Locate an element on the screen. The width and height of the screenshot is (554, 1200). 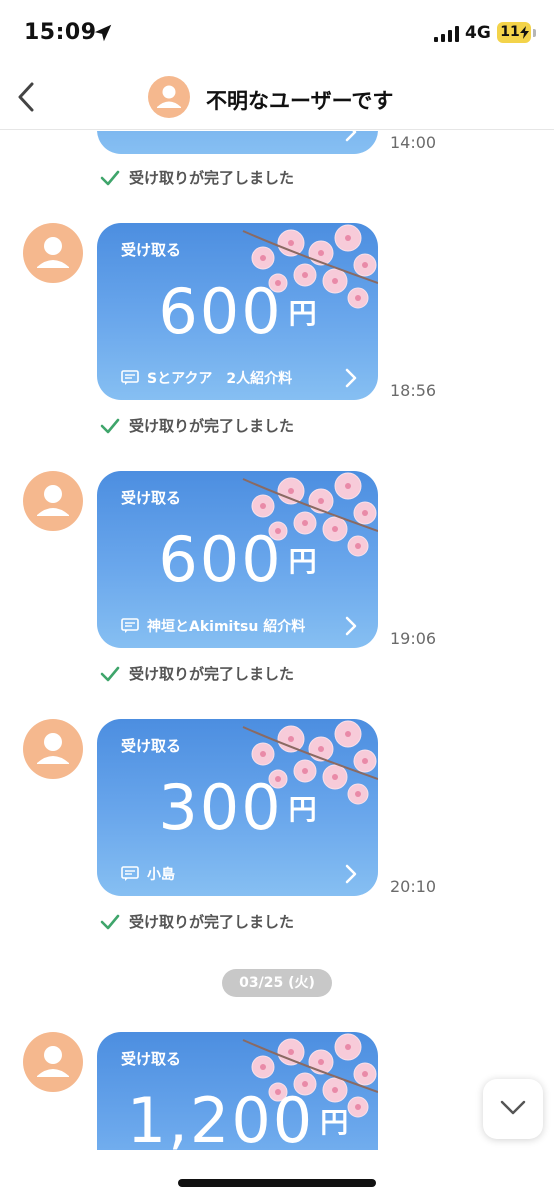
amount-value: 1,200 is located at coordinates (220, 1117).